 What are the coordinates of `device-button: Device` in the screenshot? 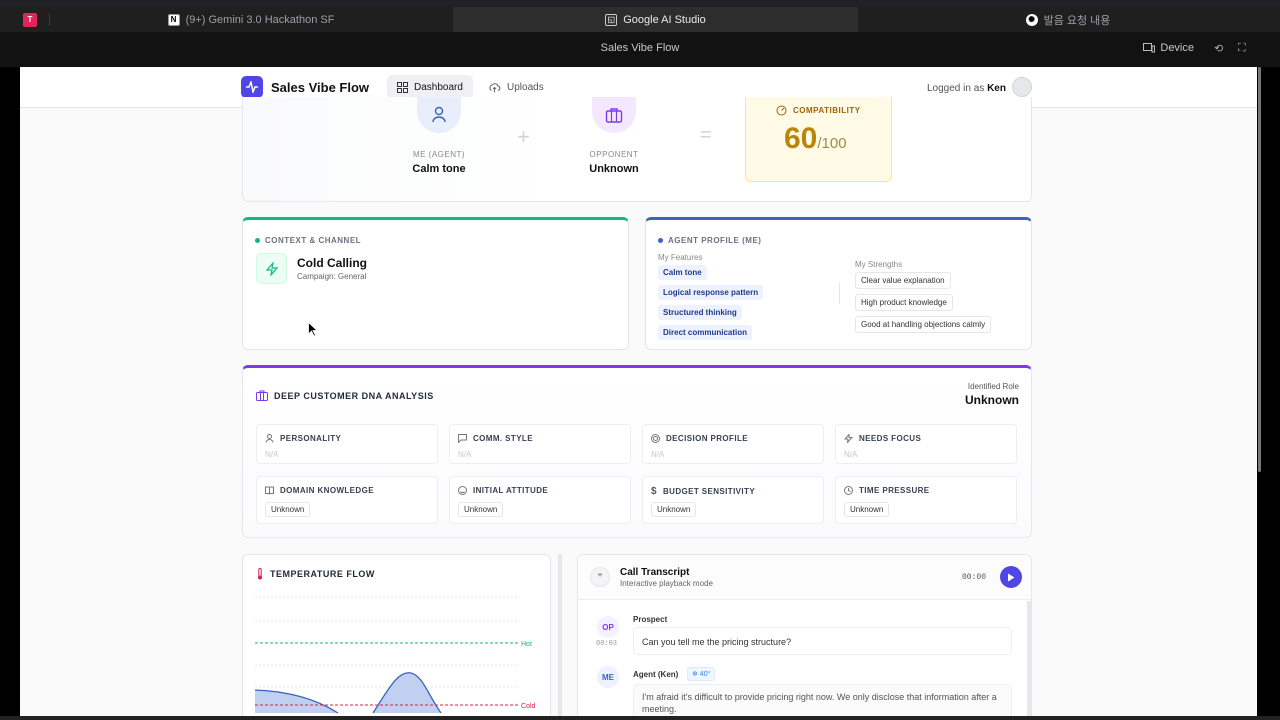 It's located at (1168, 48).